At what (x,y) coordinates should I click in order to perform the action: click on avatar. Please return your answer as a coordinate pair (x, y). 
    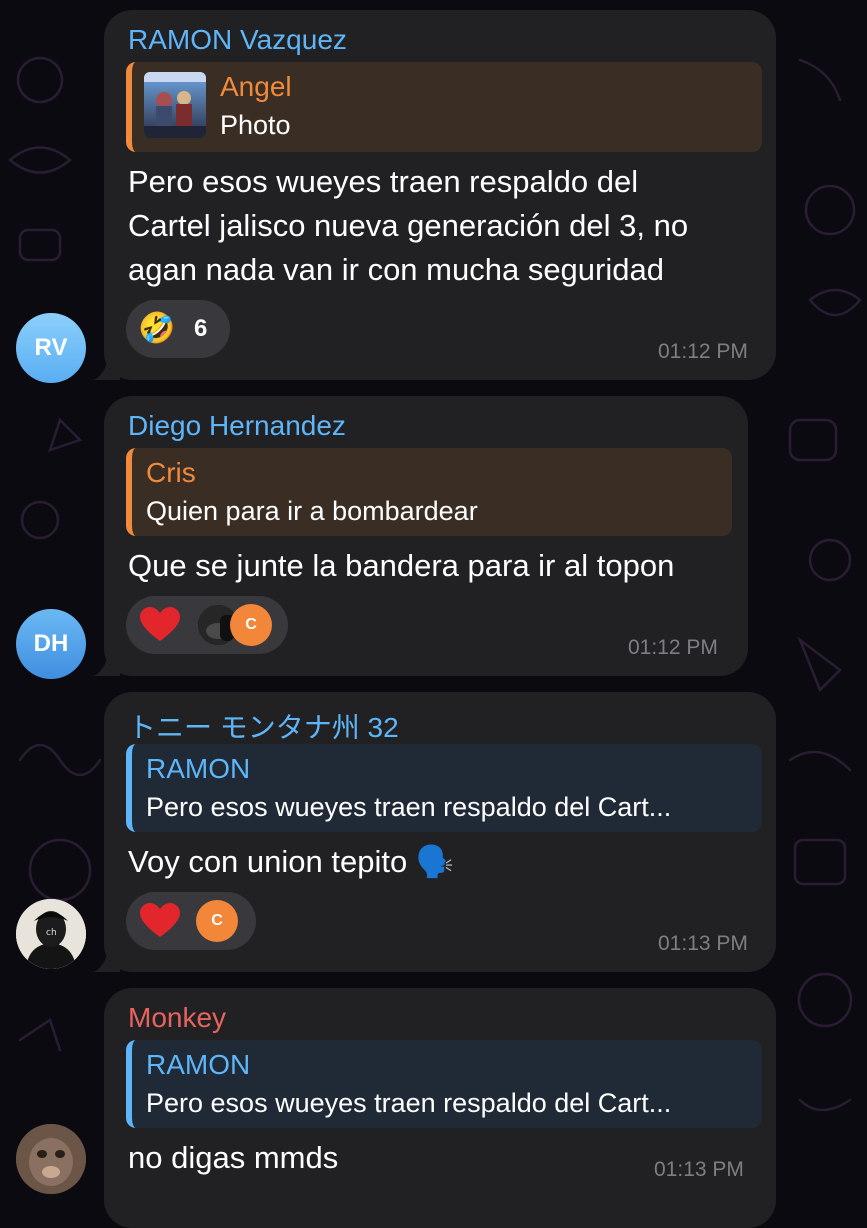
    Looking at the image, I should click on (51, 1159).